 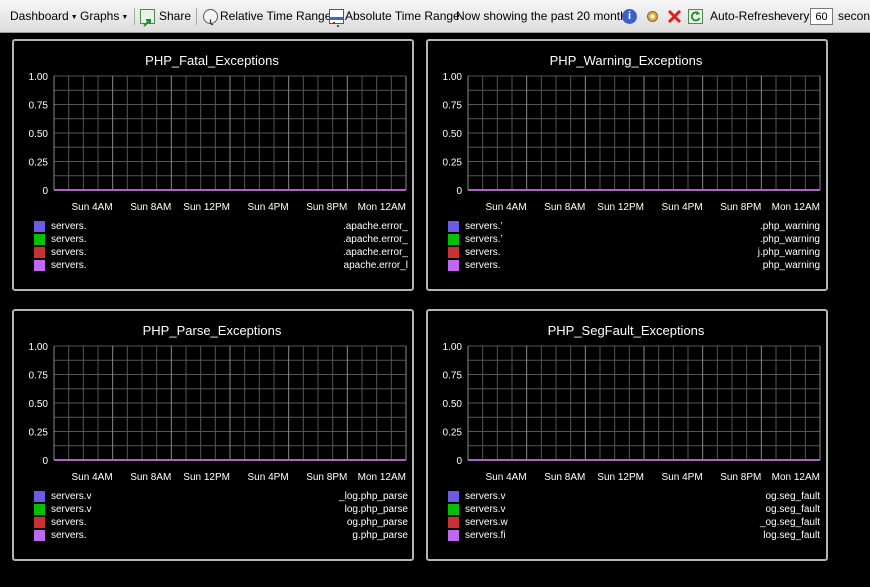 I want to click on clear-icon, so click(x=674, y=16).